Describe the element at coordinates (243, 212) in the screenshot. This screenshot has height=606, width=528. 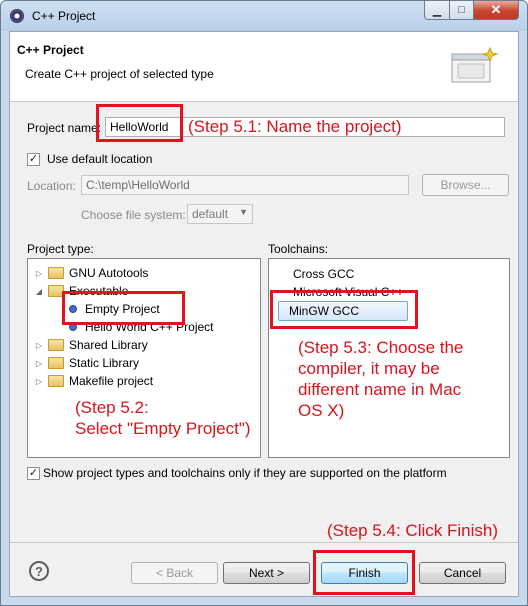
I see `chevron-down-icon: ▼` at that location.